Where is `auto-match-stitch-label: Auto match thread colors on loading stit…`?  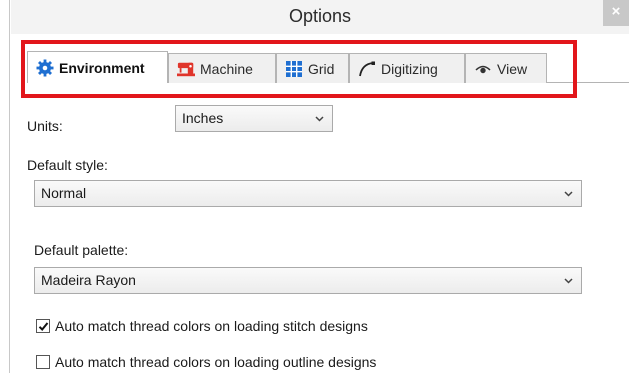
auto-match-stitch-label: Auto match thread colors on loading stit… is located at coordinates (211, 326).